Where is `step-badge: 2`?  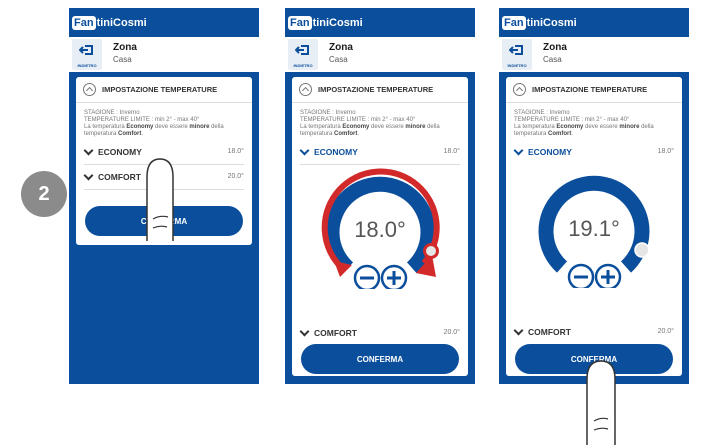
step-badge: 2 is located at coordinates (44, 194).